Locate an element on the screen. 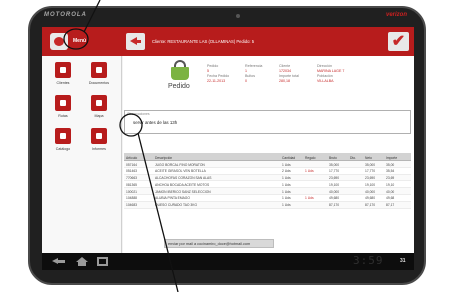 This screenshot has height=292, width=450. menu-button: Menú is located at coordinates (79, 41).